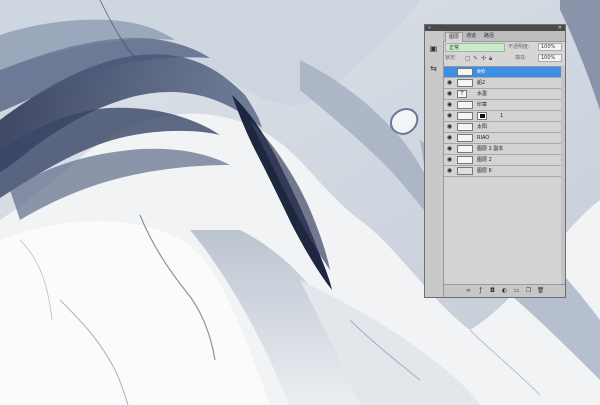  What do you see at coordinates (528, 291) in the screenshot?
I see `new-layer-icon: ❐` at bounding box center [528, 291].